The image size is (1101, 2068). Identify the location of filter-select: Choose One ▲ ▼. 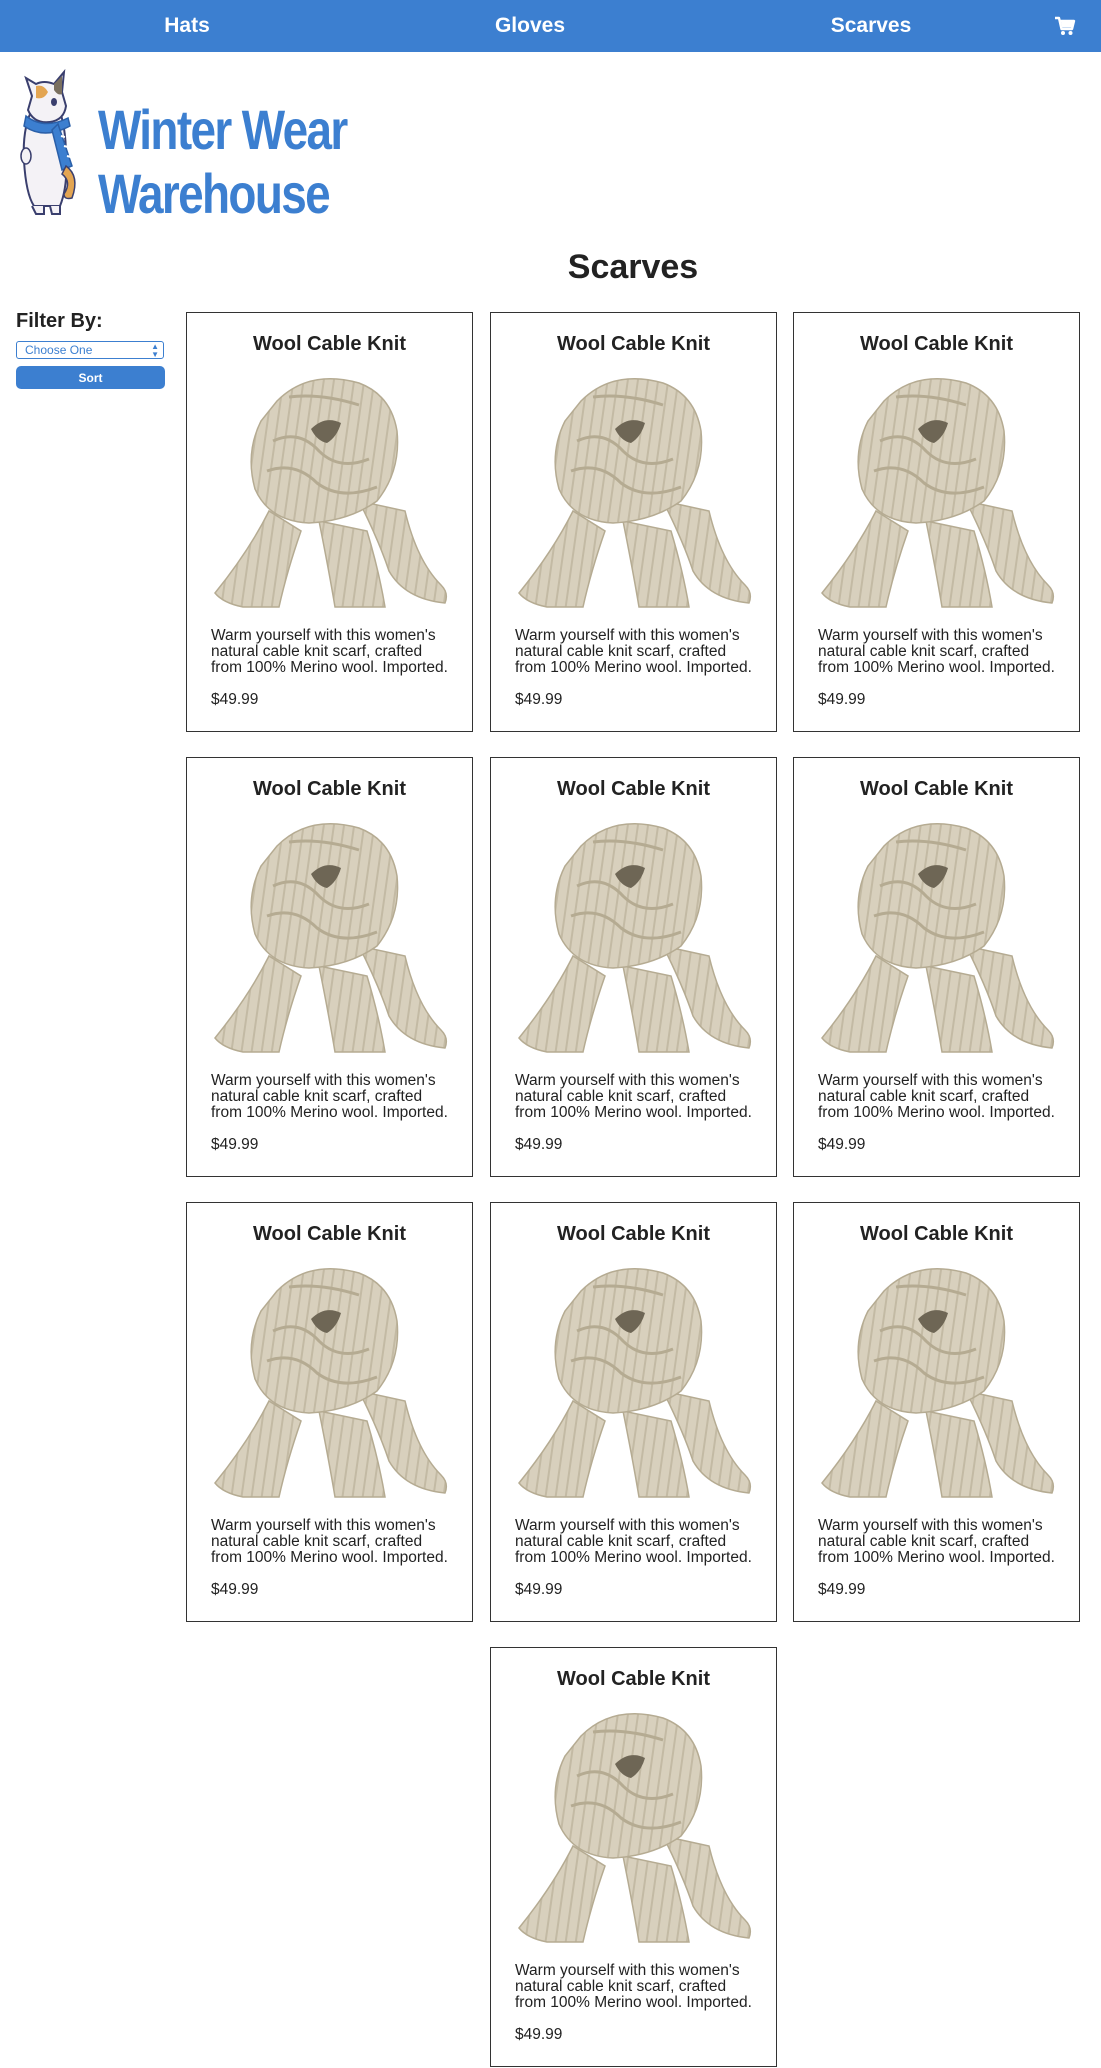
(90, 350).